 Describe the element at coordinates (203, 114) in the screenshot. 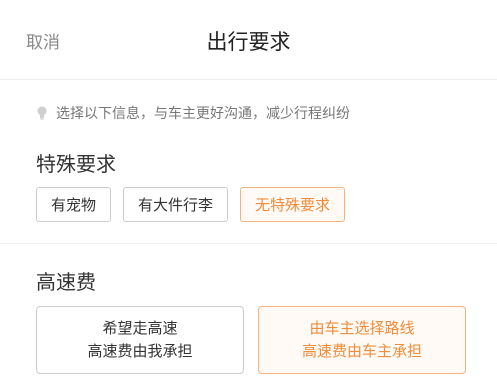

I see `tip-text: 选择以下信息，与车主更好沟通，减少行程纠纷` at that location.